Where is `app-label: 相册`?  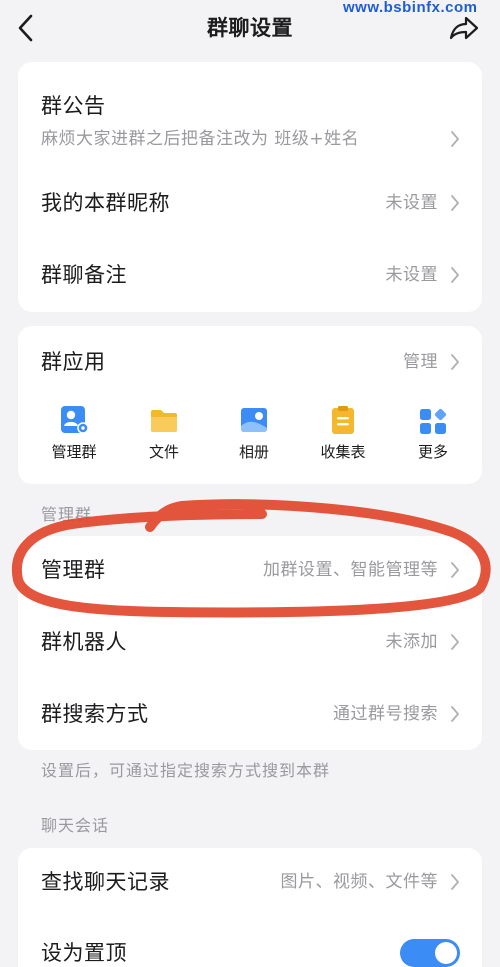 app-label: 相册 is located at coordinates (253, 452).